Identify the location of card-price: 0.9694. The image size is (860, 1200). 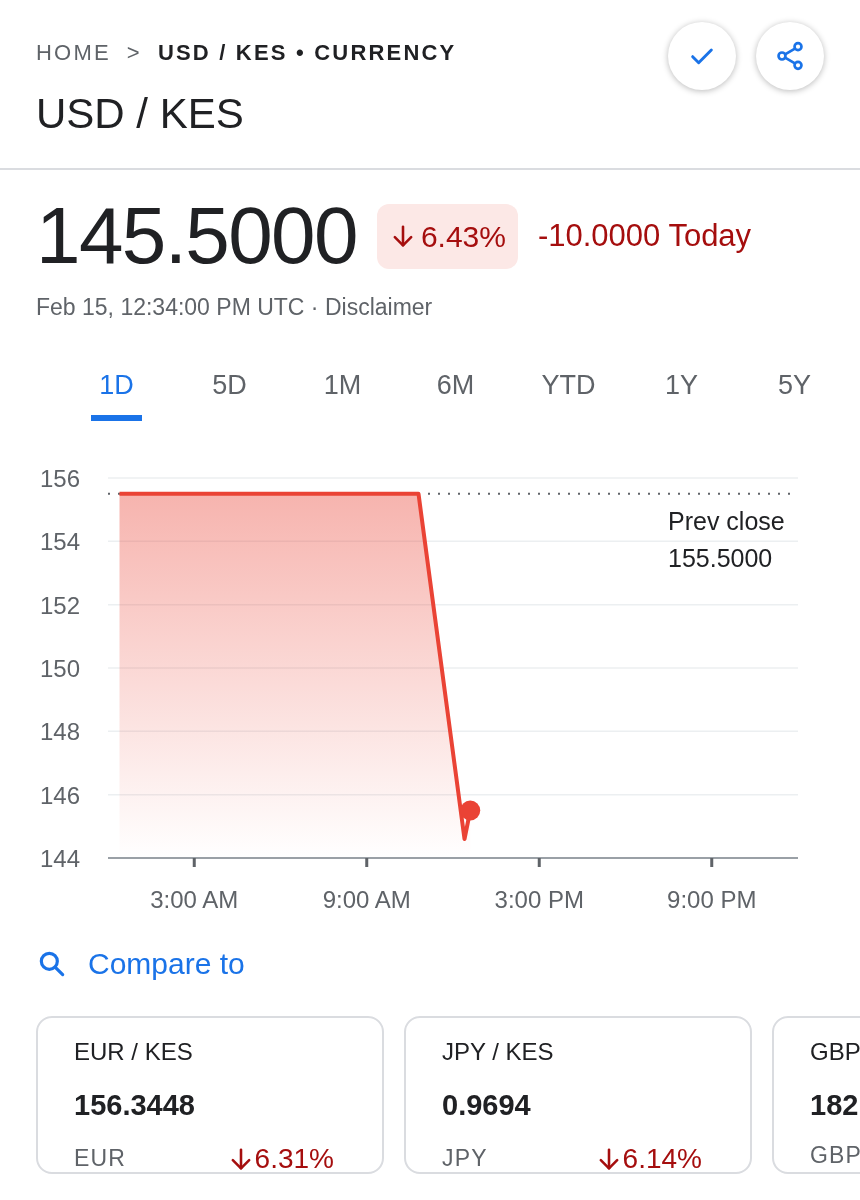
(487, 1105).